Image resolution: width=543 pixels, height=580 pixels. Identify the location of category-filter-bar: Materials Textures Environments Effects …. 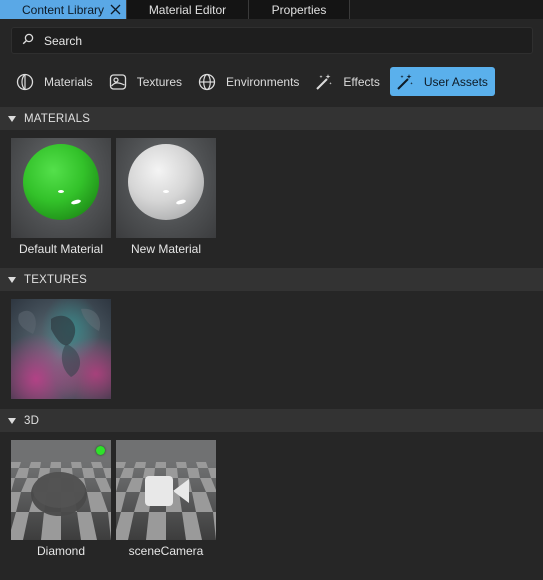
(254, 81).